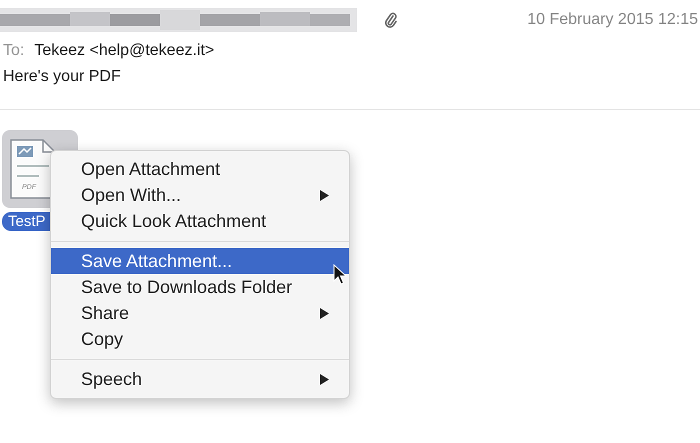 This screenshot has width=700, height=443. I want to click on menu-item: Speech, so click(200, 379).